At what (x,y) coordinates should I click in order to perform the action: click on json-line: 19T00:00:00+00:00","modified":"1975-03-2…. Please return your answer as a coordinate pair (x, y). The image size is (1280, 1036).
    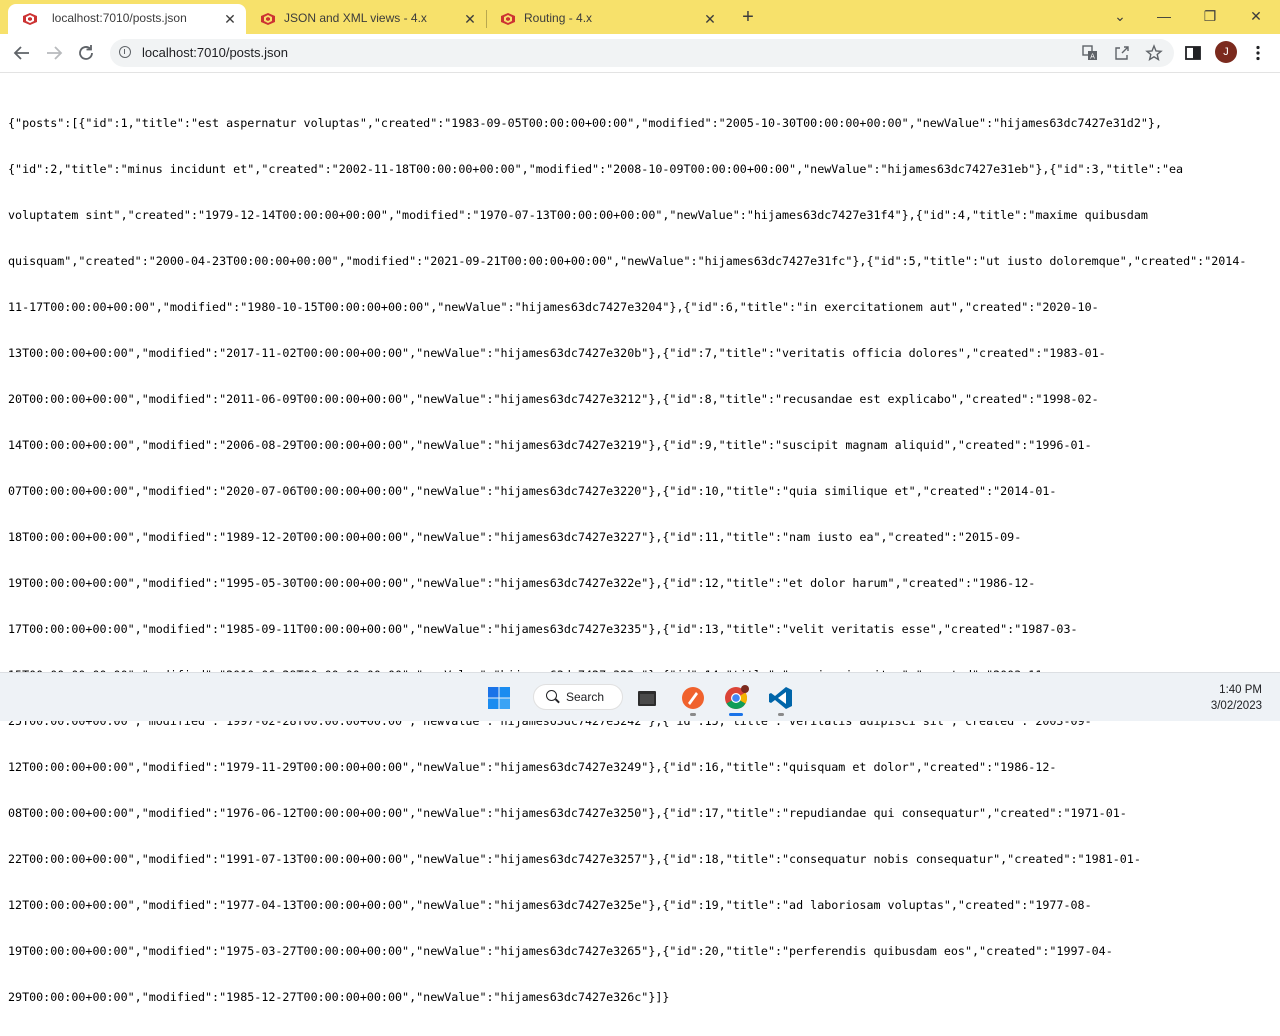
    Looking at the image, I should click on (560, 951).